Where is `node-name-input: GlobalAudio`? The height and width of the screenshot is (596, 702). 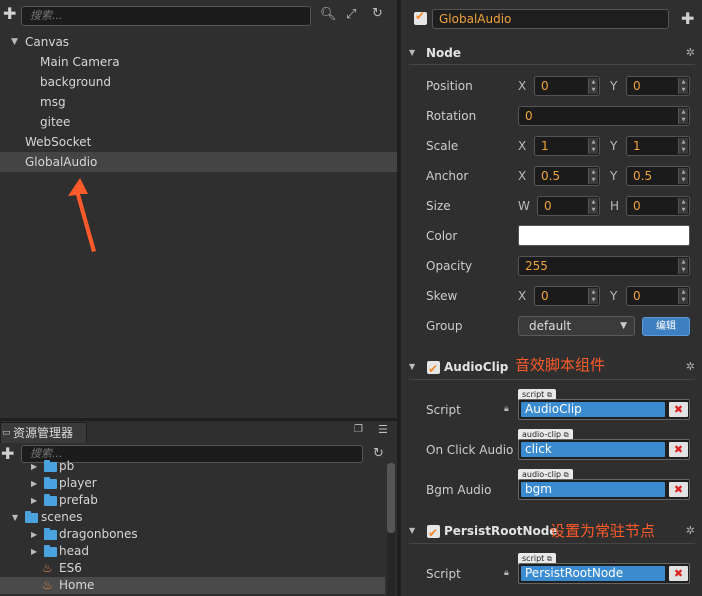
node-name-input: GlobalAudio is located at coordinates (550, 19).